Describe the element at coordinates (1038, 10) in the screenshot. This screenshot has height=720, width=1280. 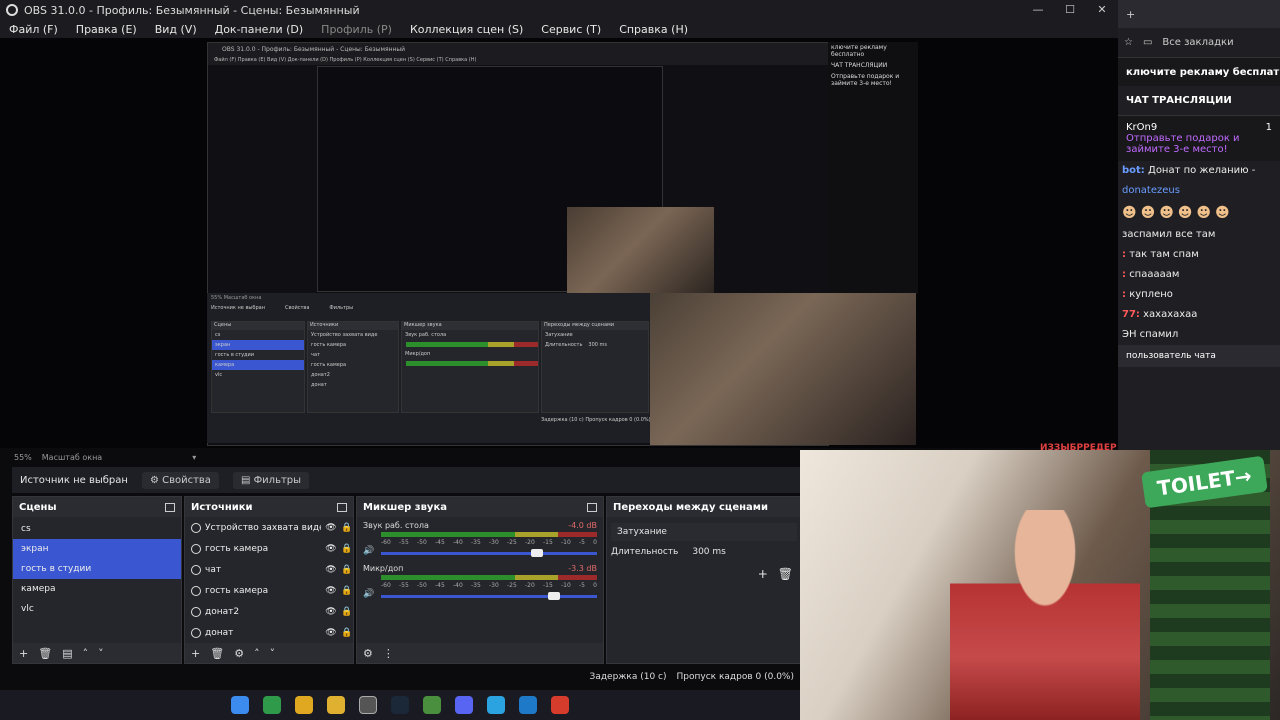
I see `minimize-button: —` at that location.